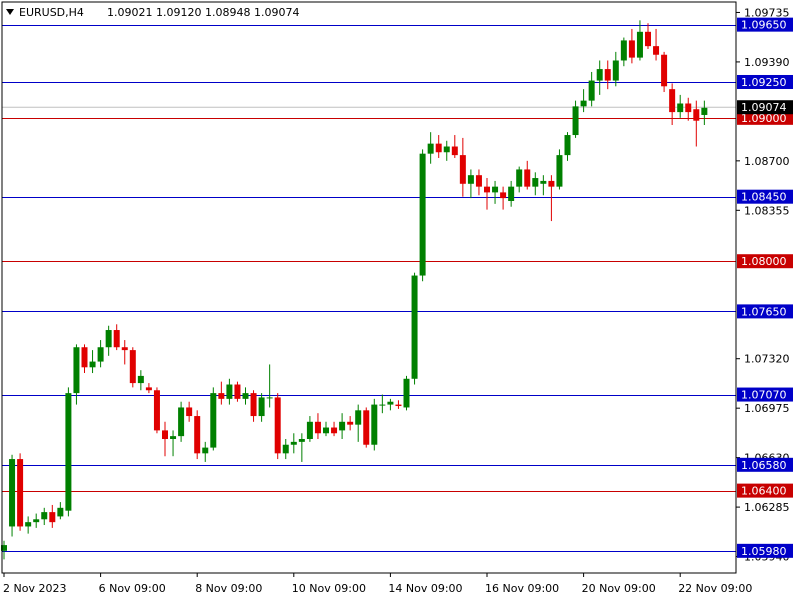  Describe the element at coordinates (764, 311) in the screenshot. I see `level-price-tag-label: 1.07650` at that location.